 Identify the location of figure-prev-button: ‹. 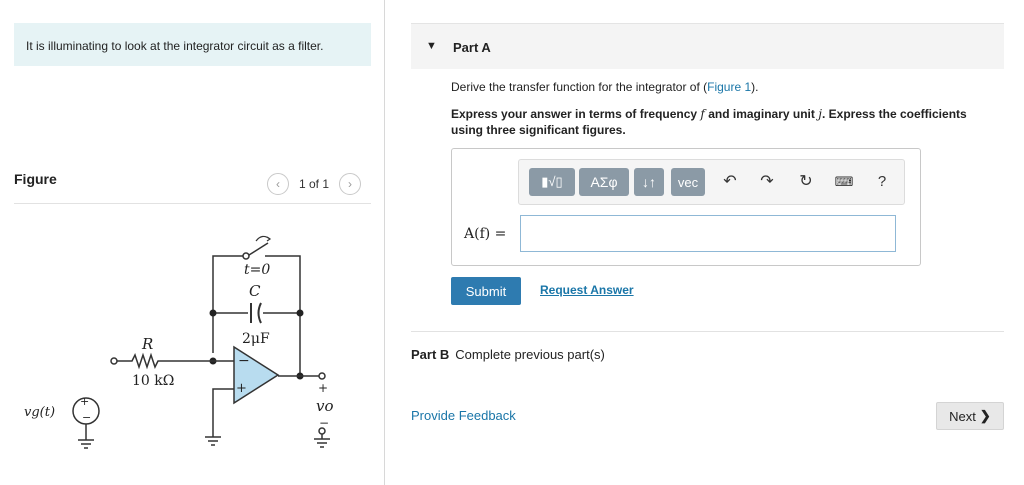
(278, 184).